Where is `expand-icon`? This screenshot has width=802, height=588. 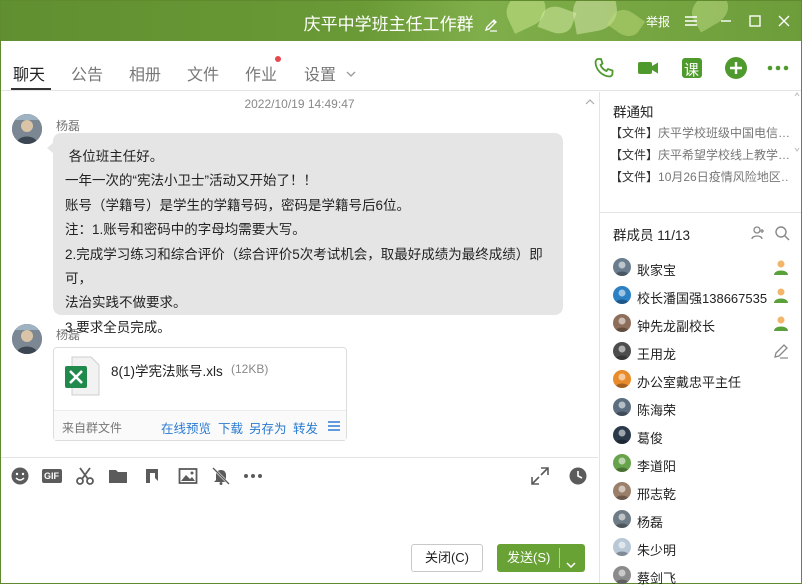 expand-icon is located at coordinates (540, 476).